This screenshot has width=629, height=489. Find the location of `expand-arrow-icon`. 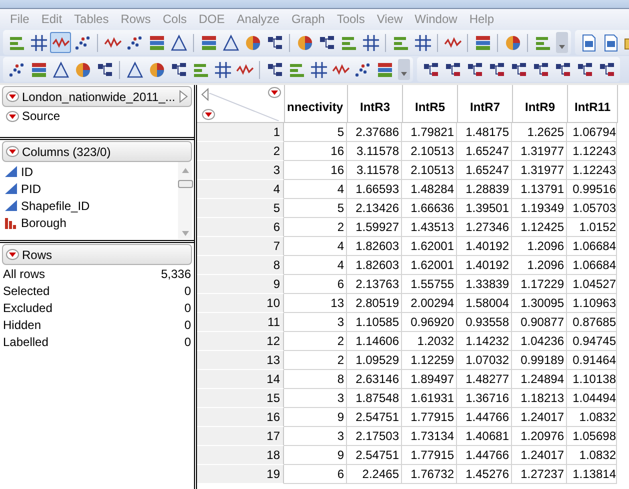

expand-arrow-icon is located at coordinates (183, 96).